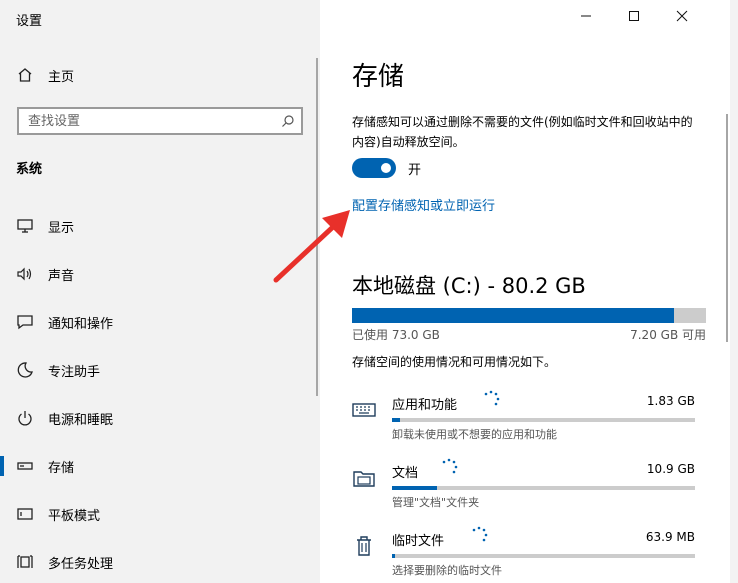 Image resolution: width=738 pixels, height=583 pixels. I want to click on speaker-icon, so click(24, 274).